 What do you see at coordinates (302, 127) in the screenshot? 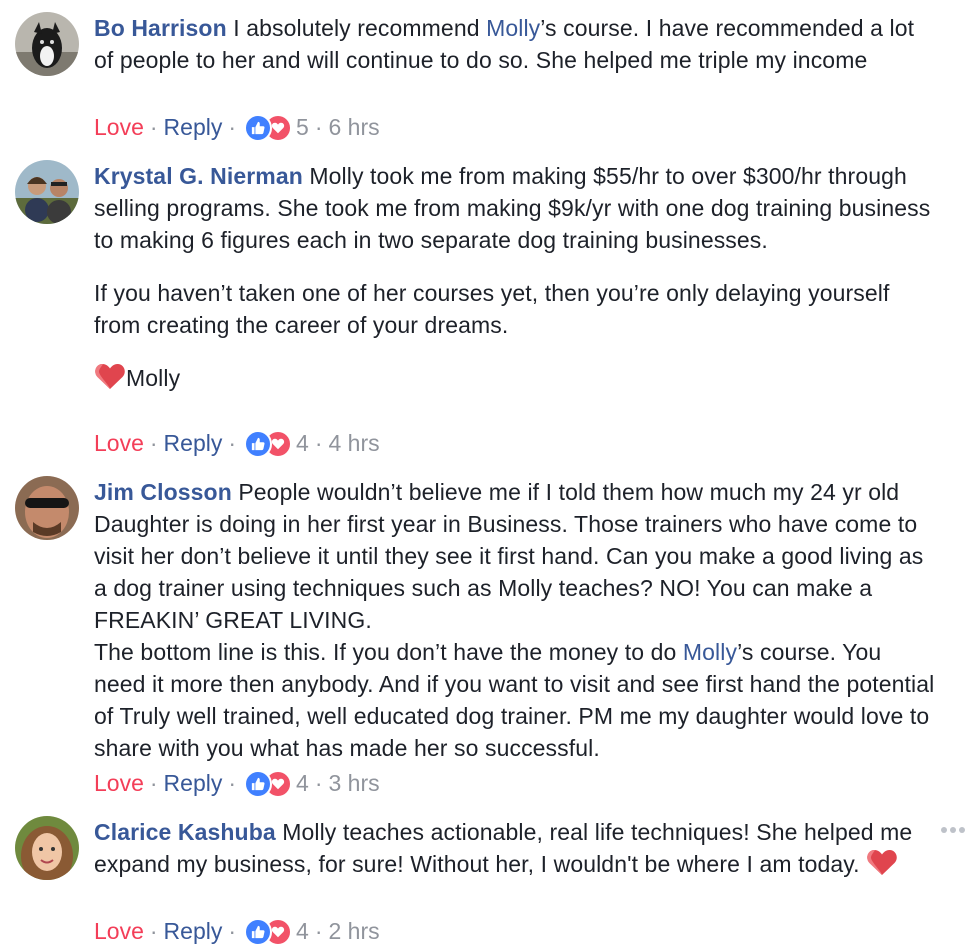
I see `reaction-count: 5` at bounding box center [302, 127].